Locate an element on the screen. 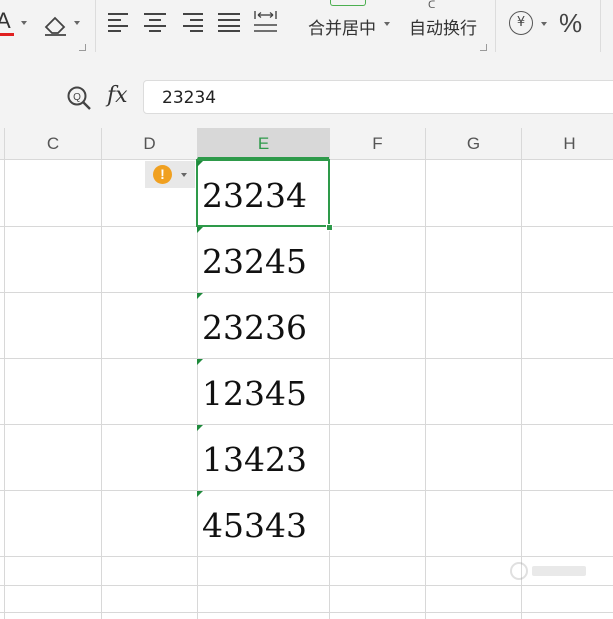 Image resolution: width=613 pixels, height=619 pixels. merge-center-label: 合并居中 is located at coordinates (342, 29).